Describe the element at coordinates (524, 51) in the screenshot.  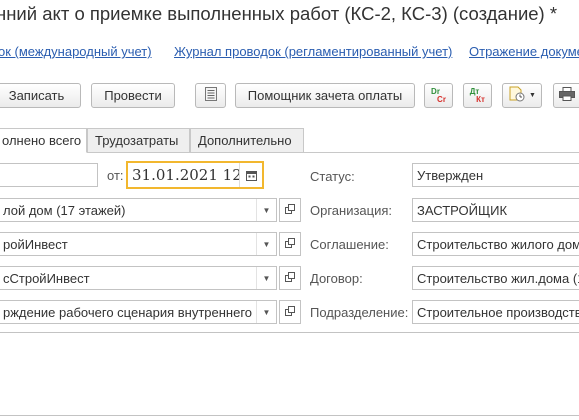
I see `link-document-reflection: Отражение докуме` at that location.